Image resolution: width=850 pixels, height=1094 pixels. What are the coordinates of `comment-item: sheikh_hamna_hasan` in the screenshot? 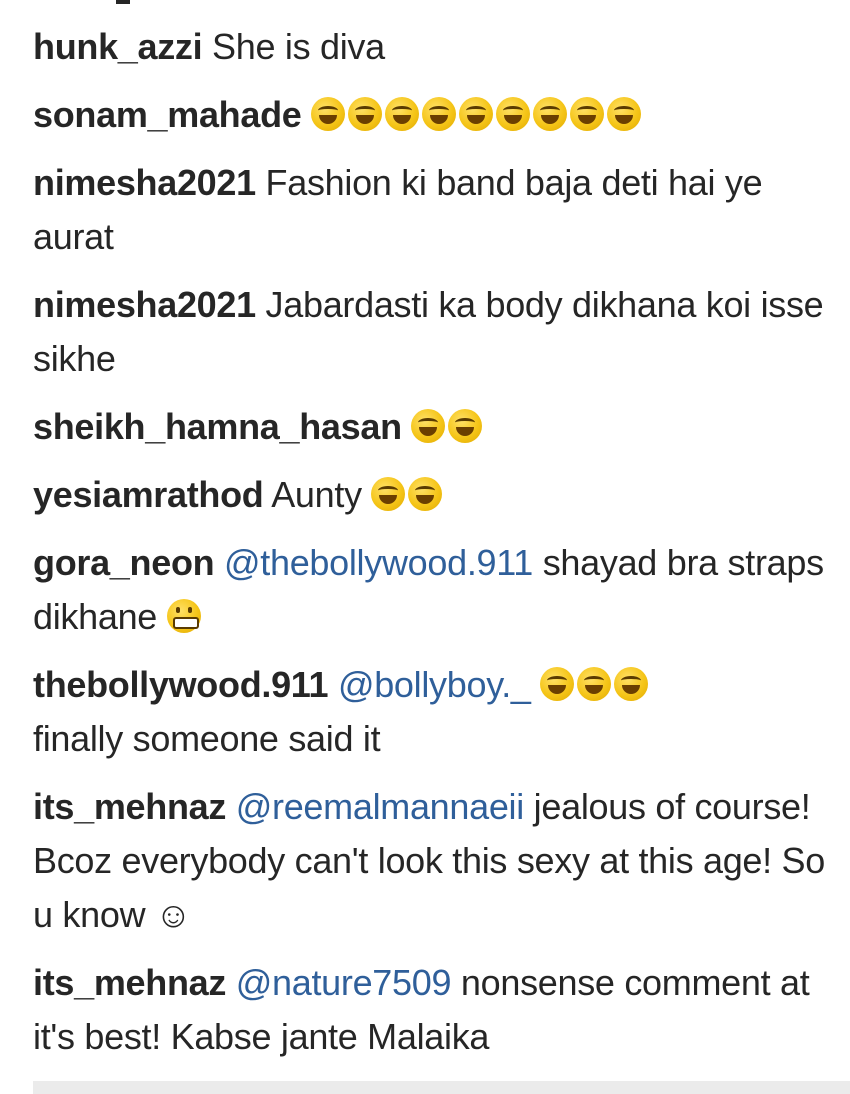 It's located at (433, 427).